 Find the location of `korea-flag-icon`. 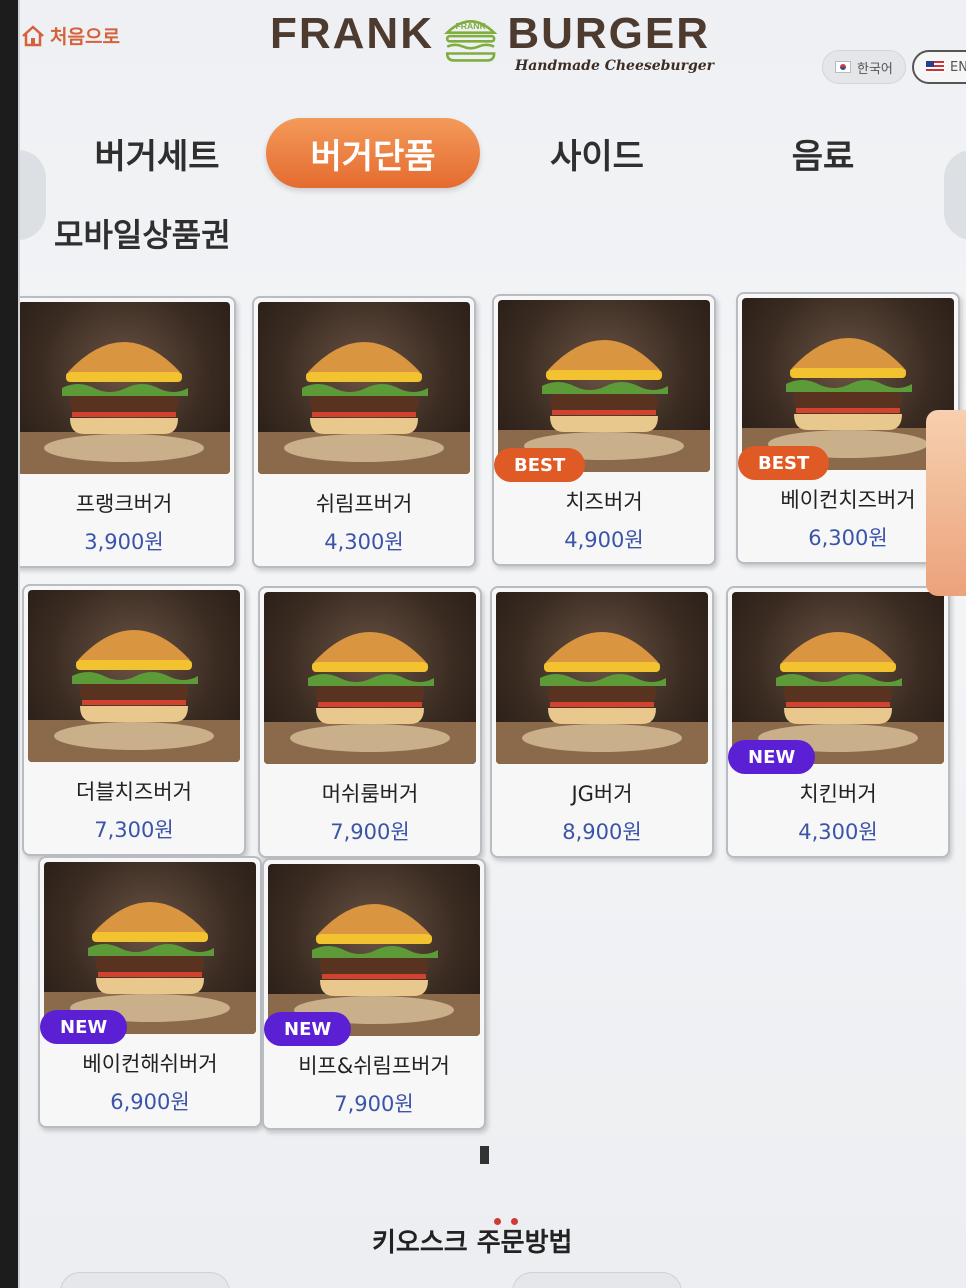

korea-flag-icon is located at coordinates (843, 67).